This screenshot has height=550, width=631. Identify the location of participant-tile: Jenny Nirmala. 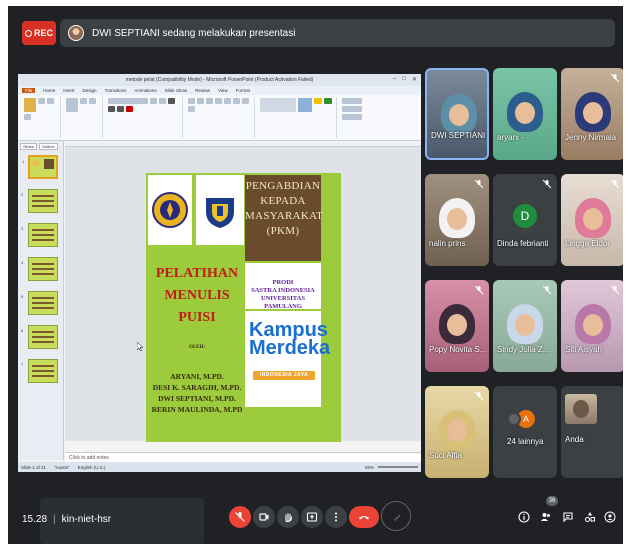
(592, 114).